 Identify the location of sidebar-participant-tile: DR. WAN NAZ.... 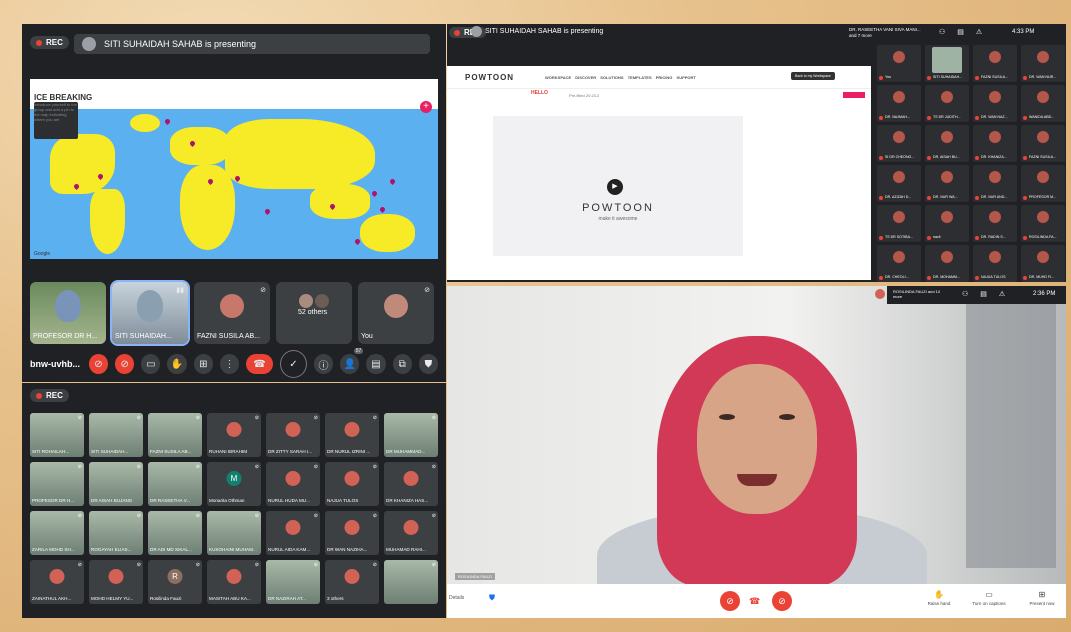
(995, 103).